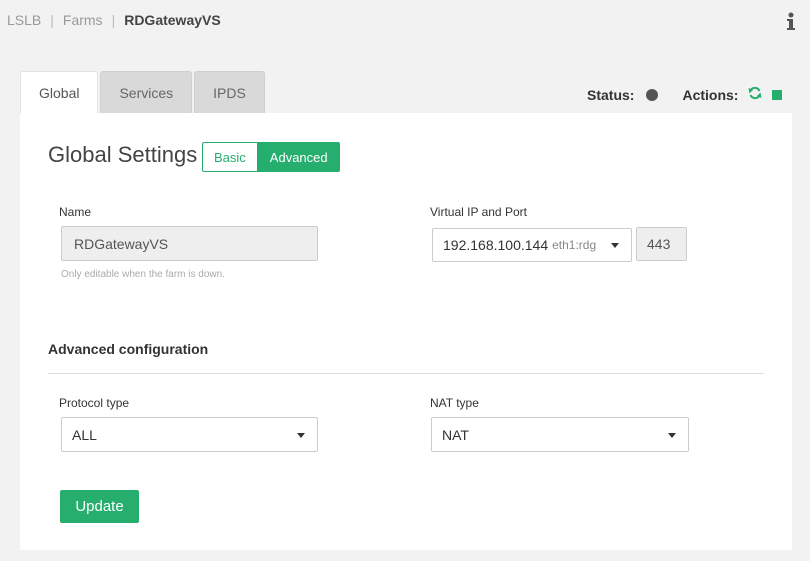  I want to click on name-field: RDGatewayVS, so click(189, 243).